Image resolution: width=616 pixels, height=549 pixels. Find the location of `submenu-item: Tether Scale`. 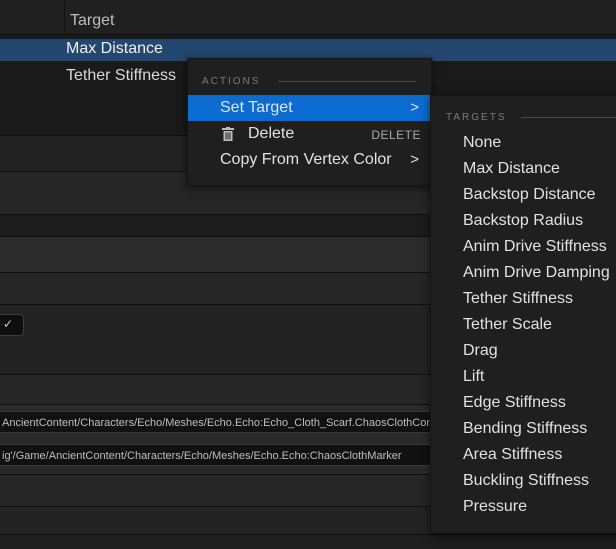

submenu-item: Tether Scale is located at coordinates (507, 325).